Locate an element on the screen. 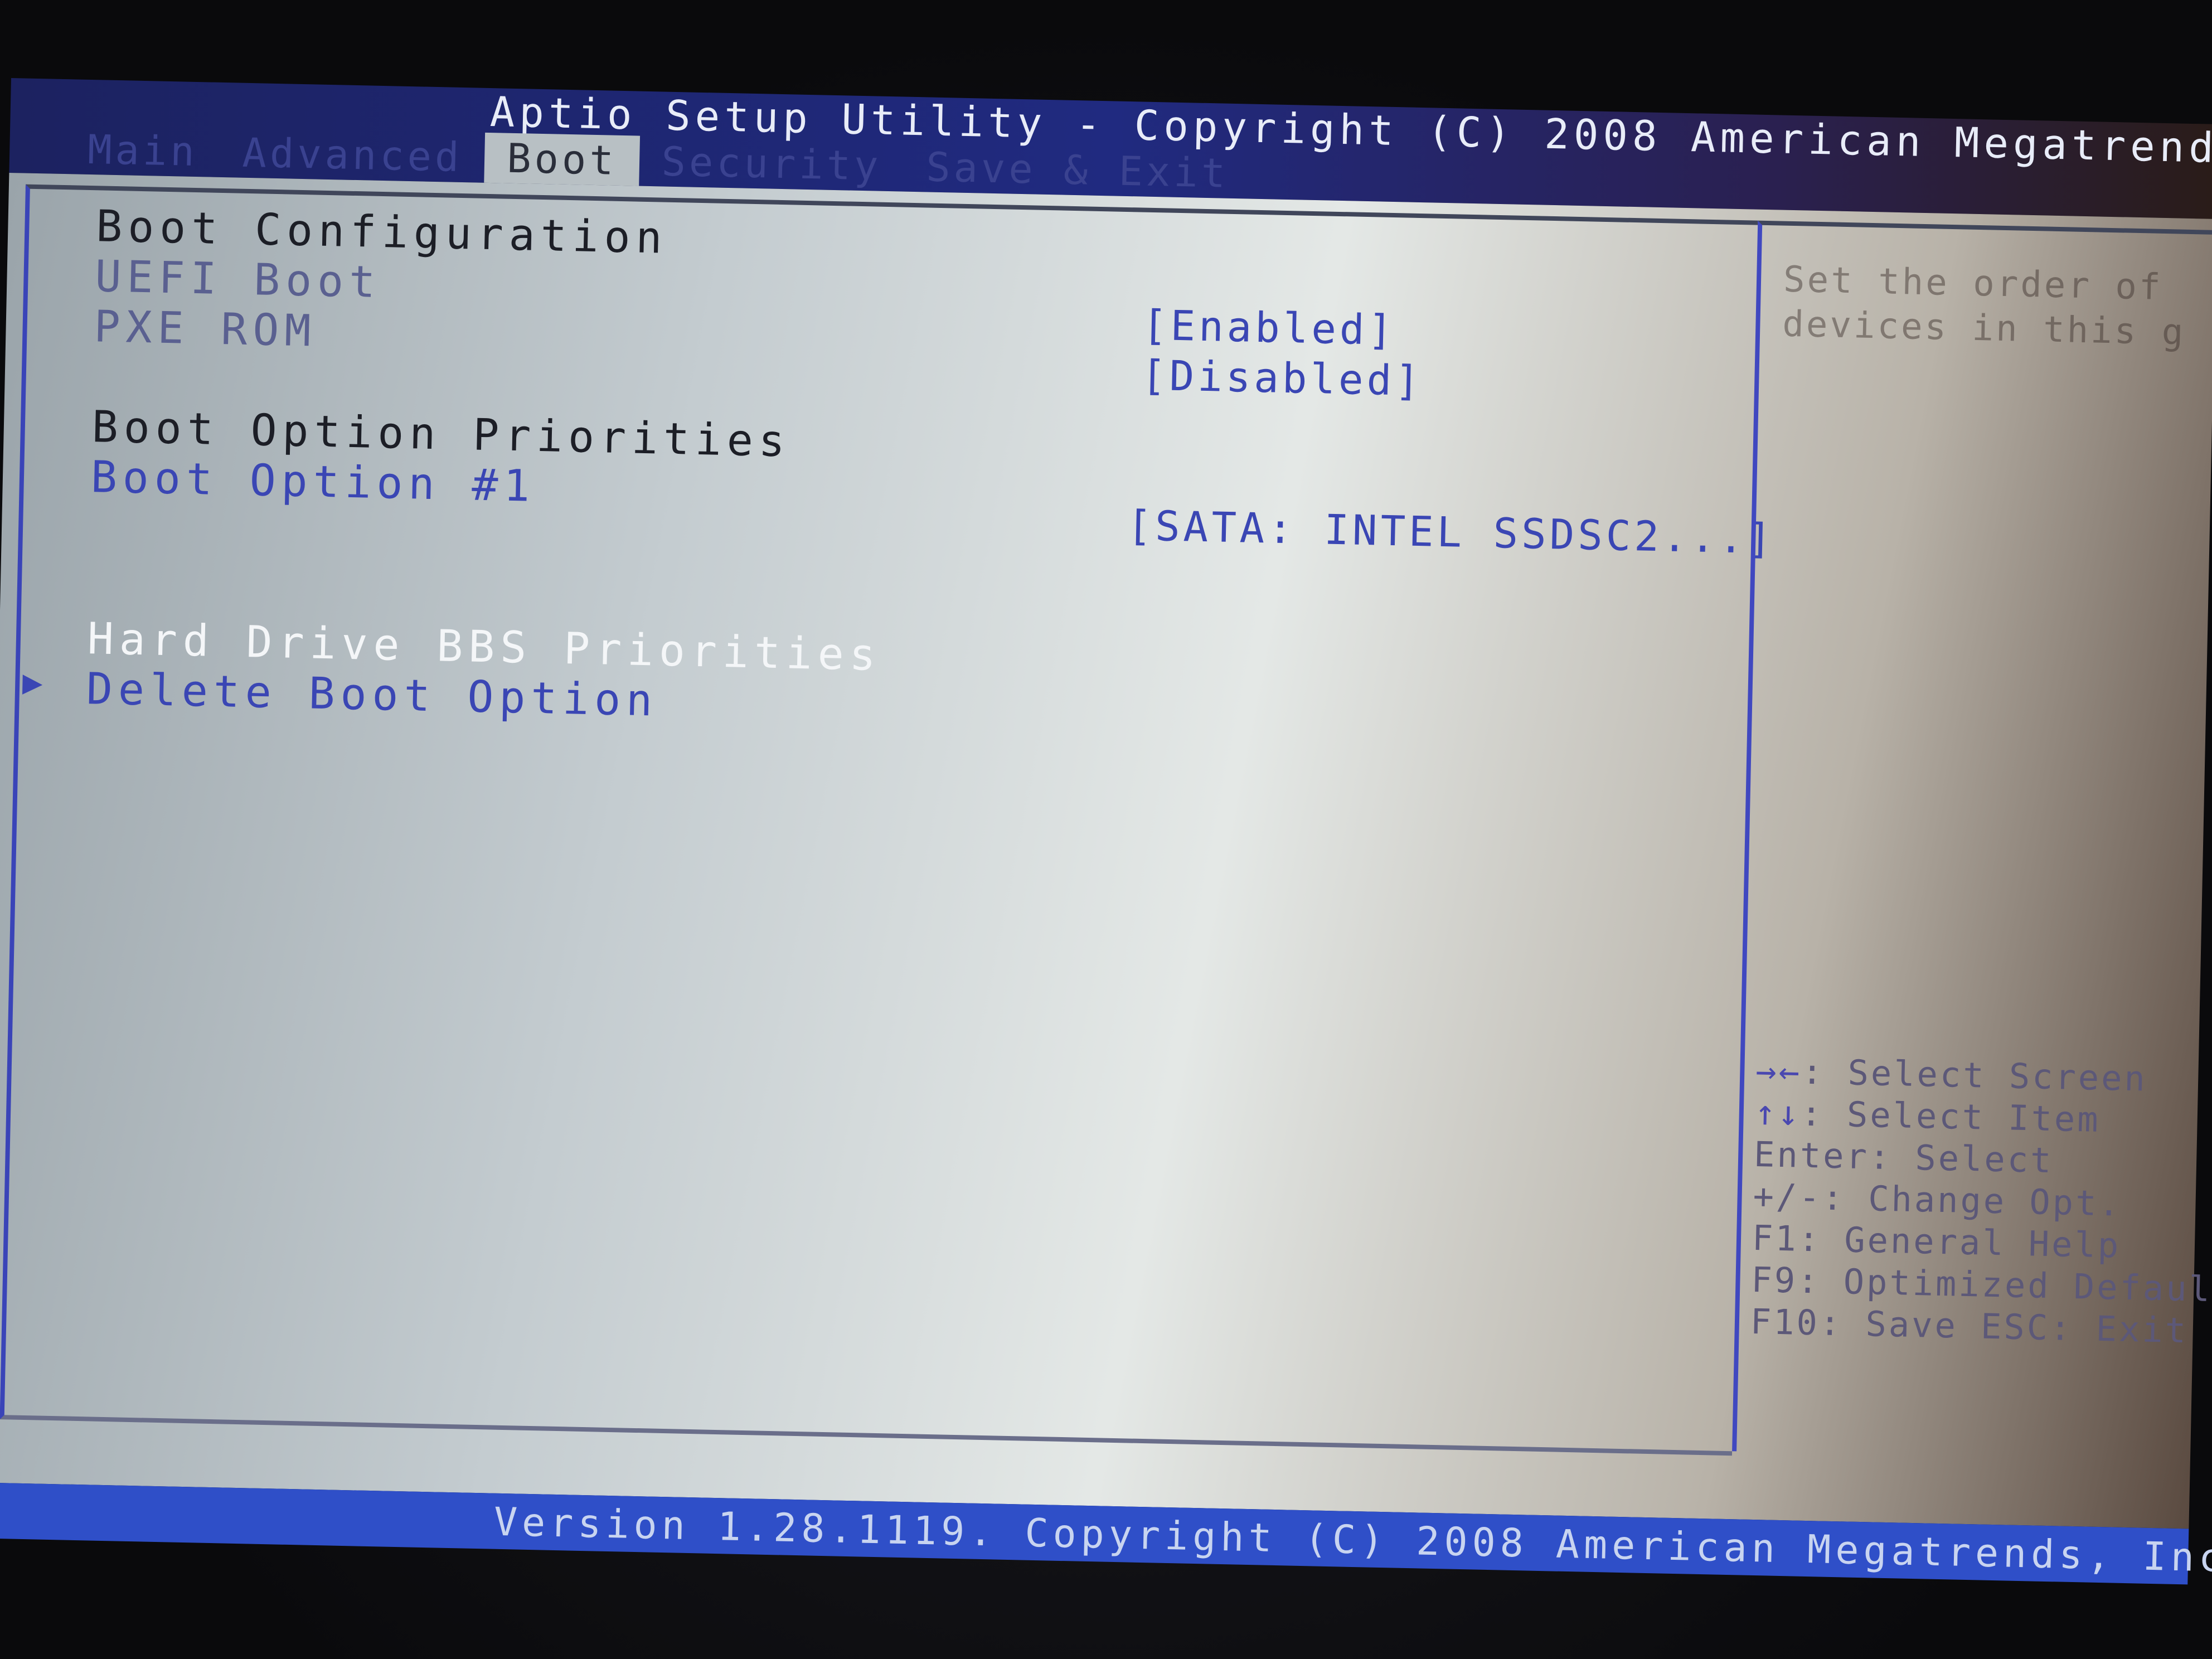 This screenshot has width=2212, height=1659. setting-uefi-boot: UEFI Boot is located at coordinates (238, 279).